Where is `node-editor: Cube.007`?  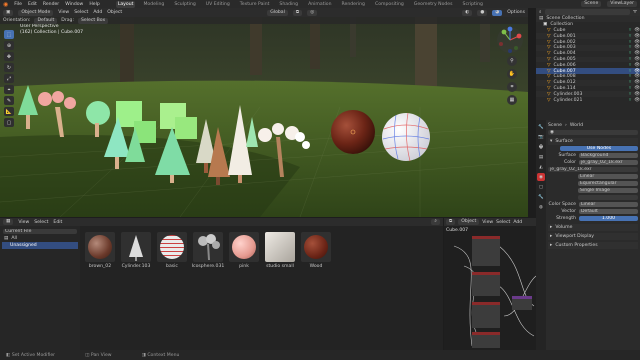 node-editor: Cube.007 is located at coordinates (490, 288).